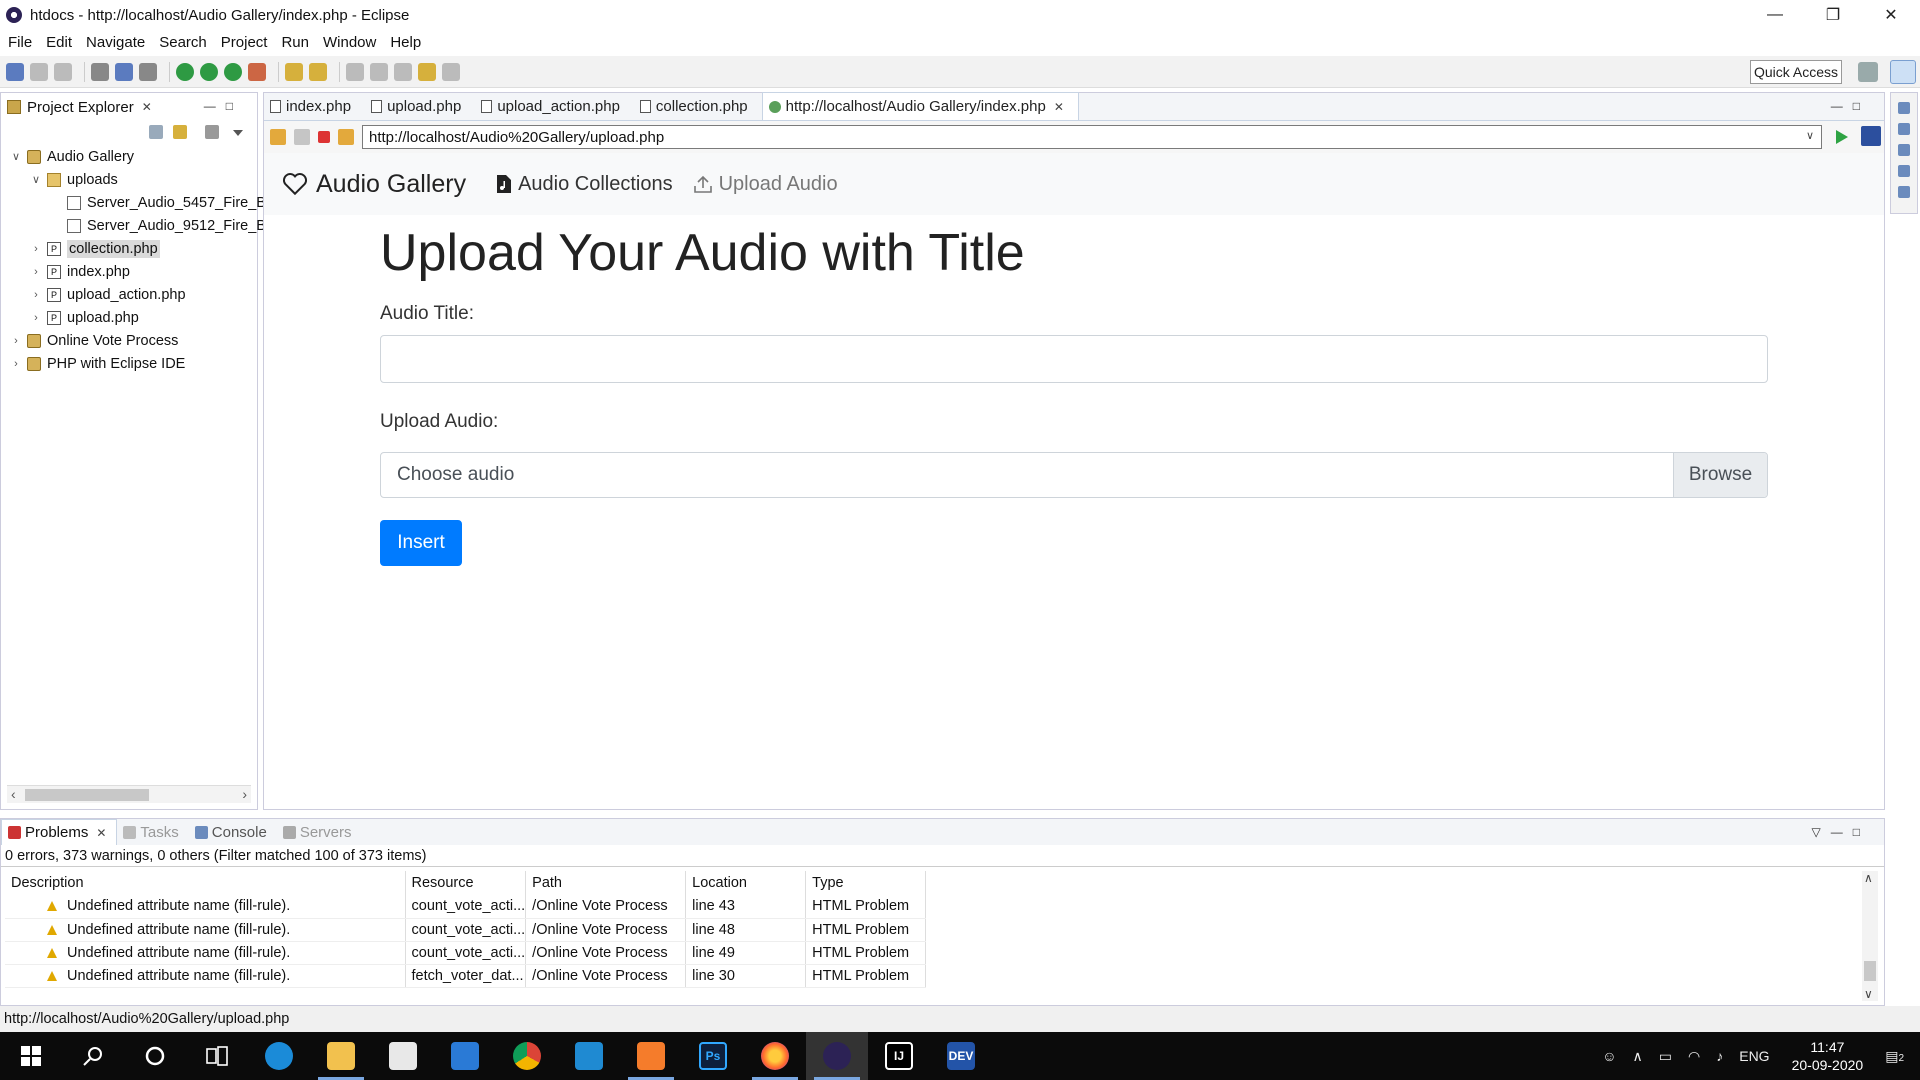 Image resolution: width=1920 pixels, height=1080 pixels. Describe the element at coordinates (129, 794) in the screenshot. I see `explorer-horizontal-scrollbar: ‹ ›` at that location.